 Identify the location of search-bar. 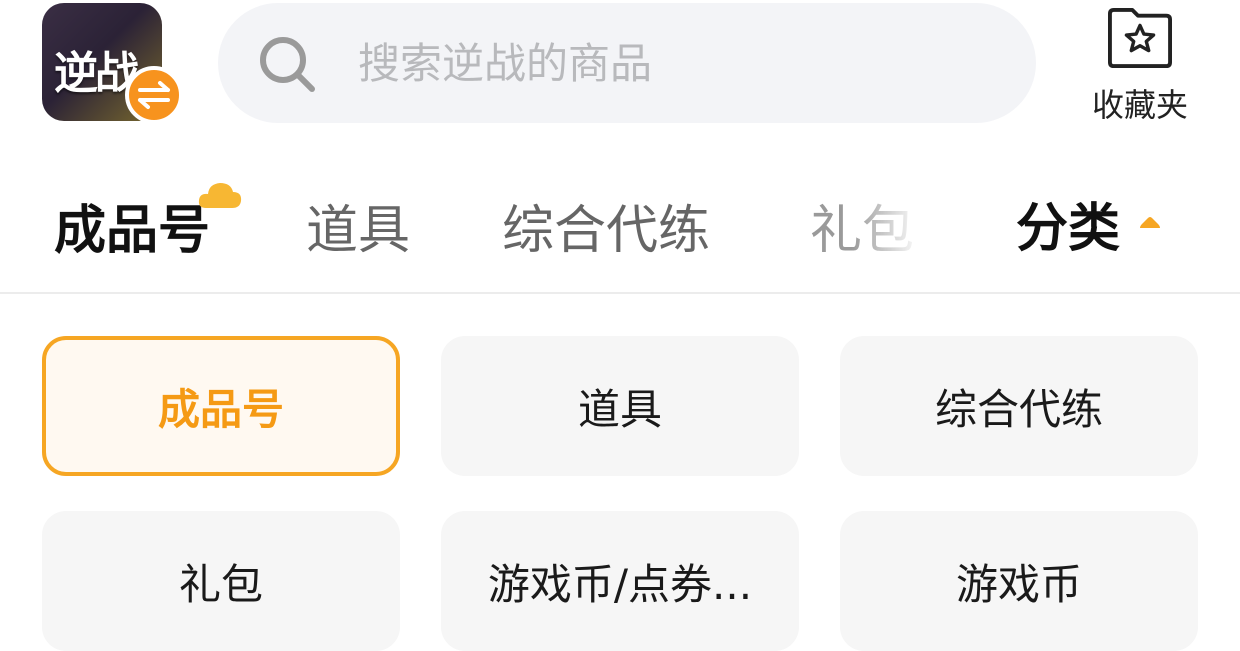
(627, 63).